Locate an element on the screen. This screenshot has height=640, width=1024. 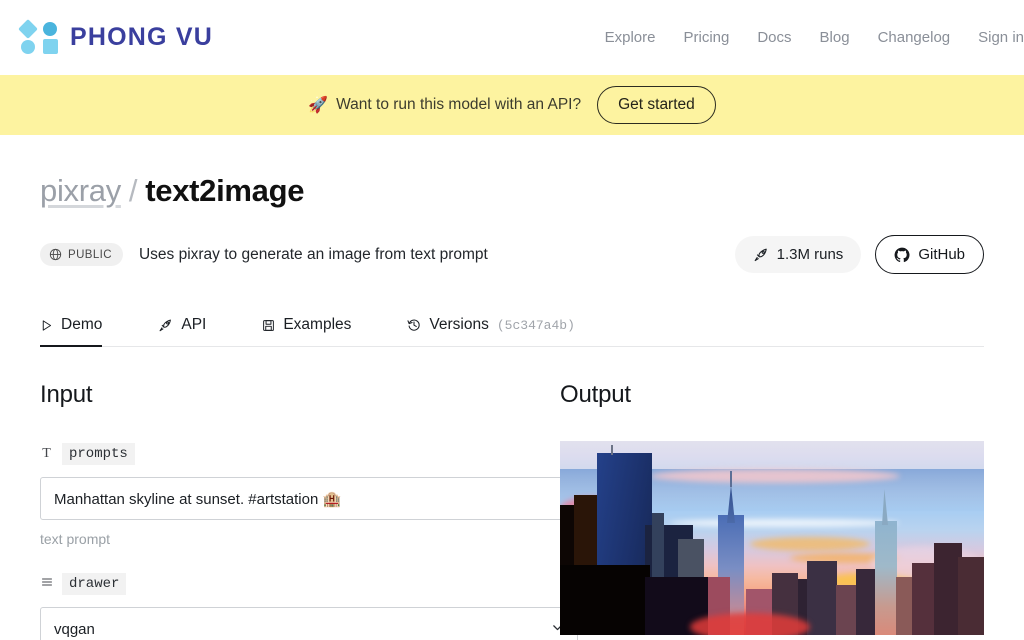
runs-badge: 1.3M runs is located at coordinates (798, 254).